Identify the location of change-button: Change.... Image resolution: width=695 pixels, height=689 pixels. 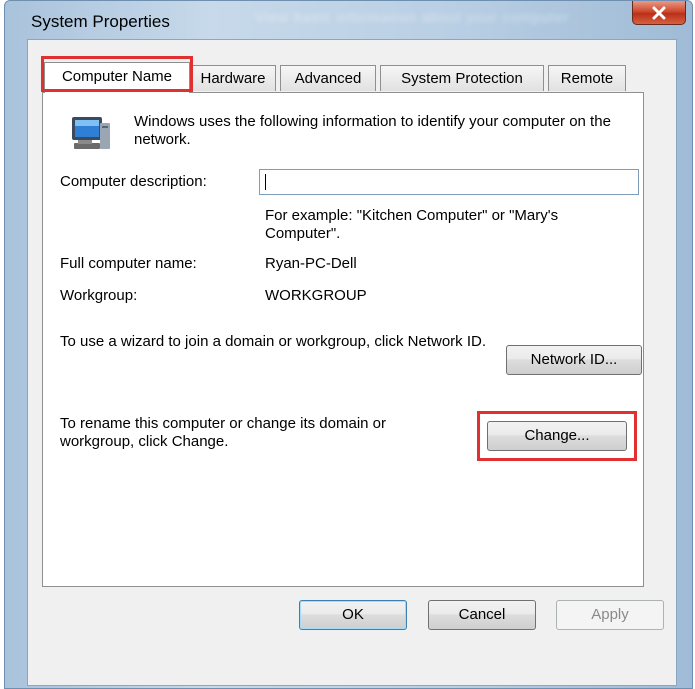
(557, 436).